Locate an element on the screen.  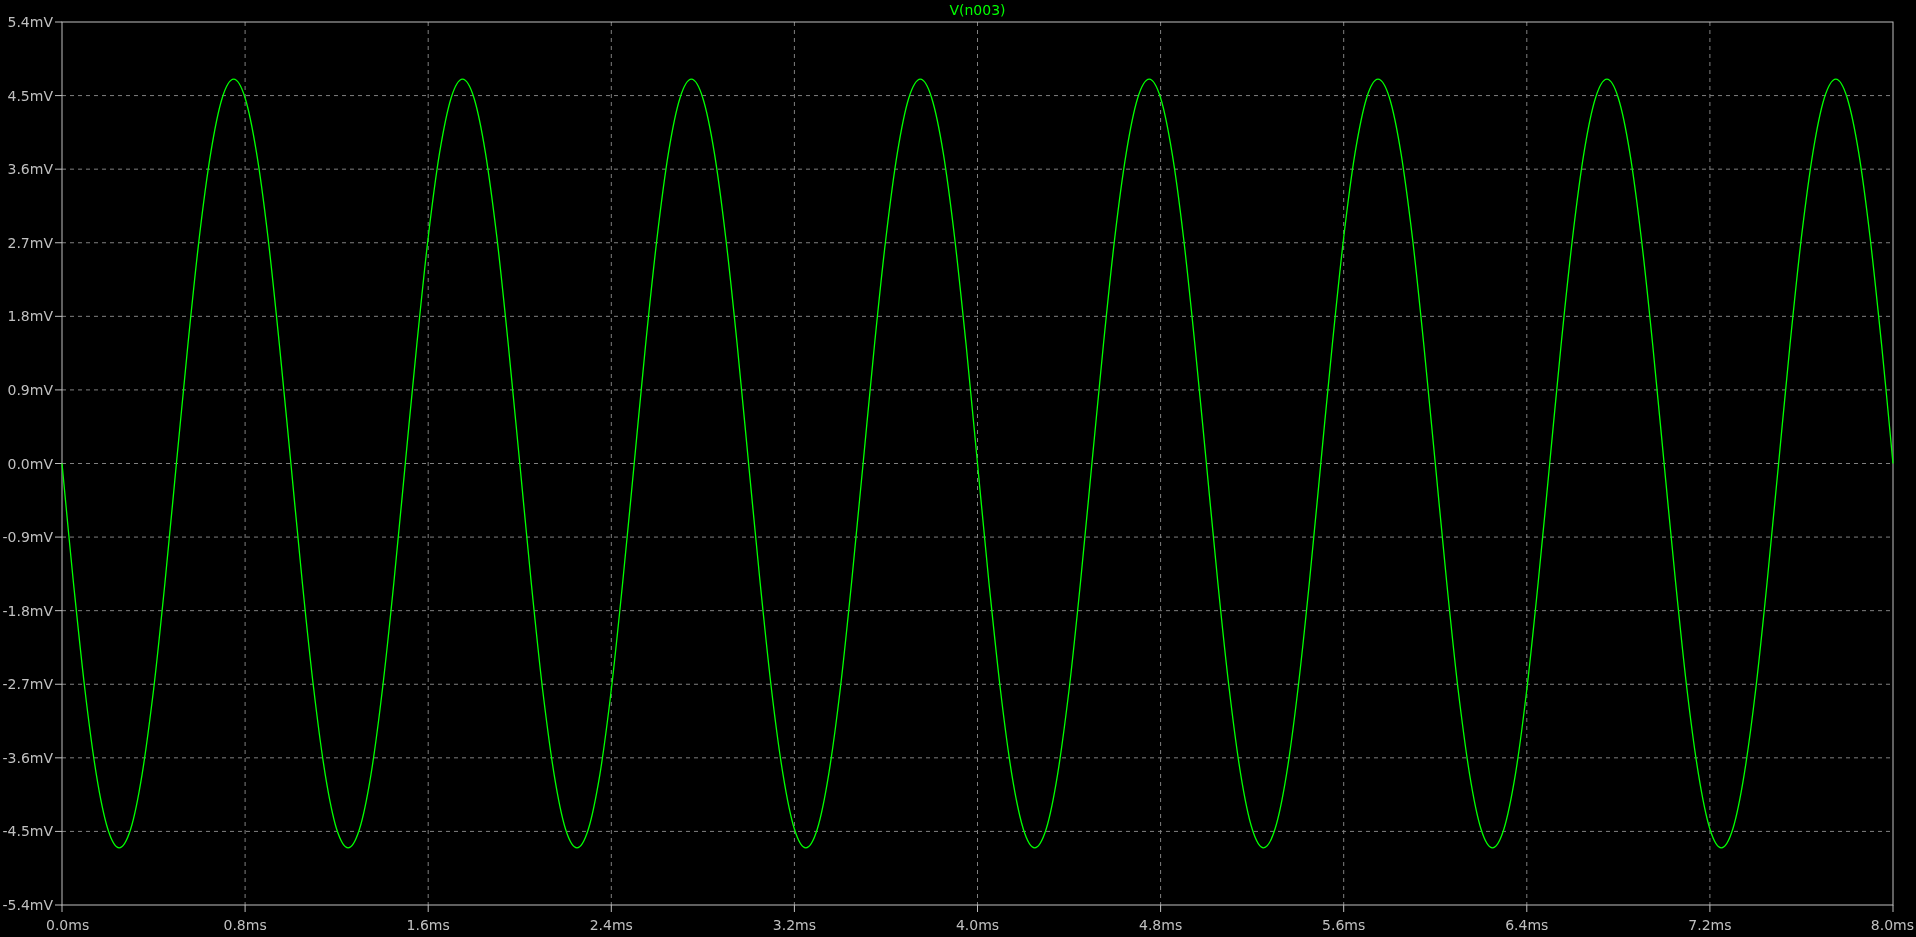
x-axis-tick-label: 4.8ms is located at coordinates (1161, 925).